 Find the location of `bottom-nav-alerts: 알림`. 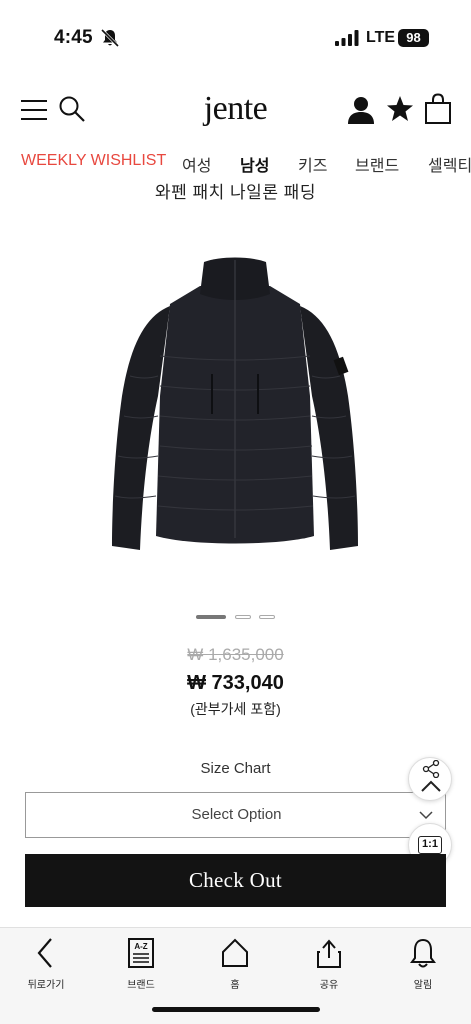

bottom-nav-alerts: 알림 is located at coordinates (423, 964).